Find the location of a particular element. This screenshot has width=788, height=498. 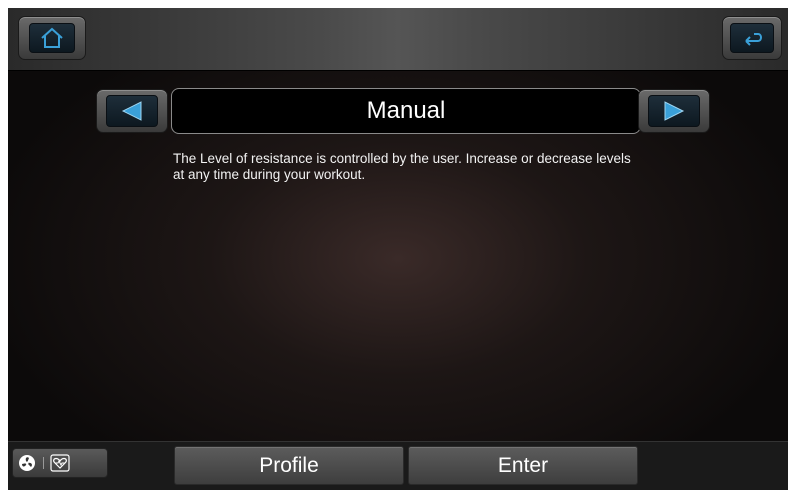

triangle-left-icon is located at coordinates (132, 111).